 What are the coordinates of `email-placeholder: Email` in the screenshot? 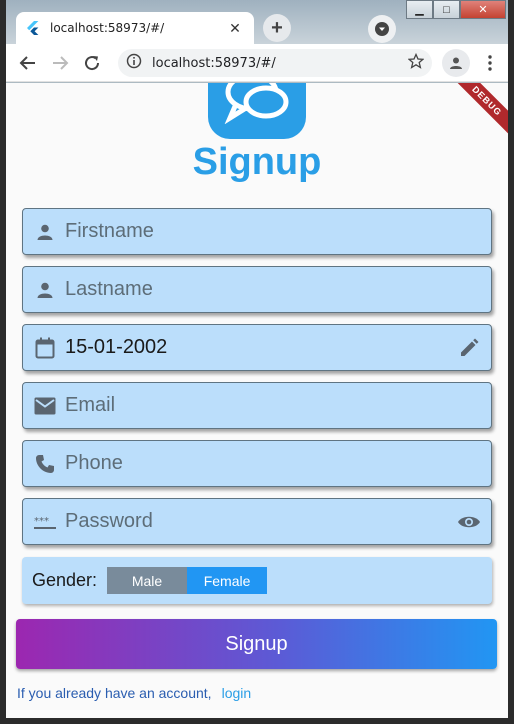 It's located at (90, 405).